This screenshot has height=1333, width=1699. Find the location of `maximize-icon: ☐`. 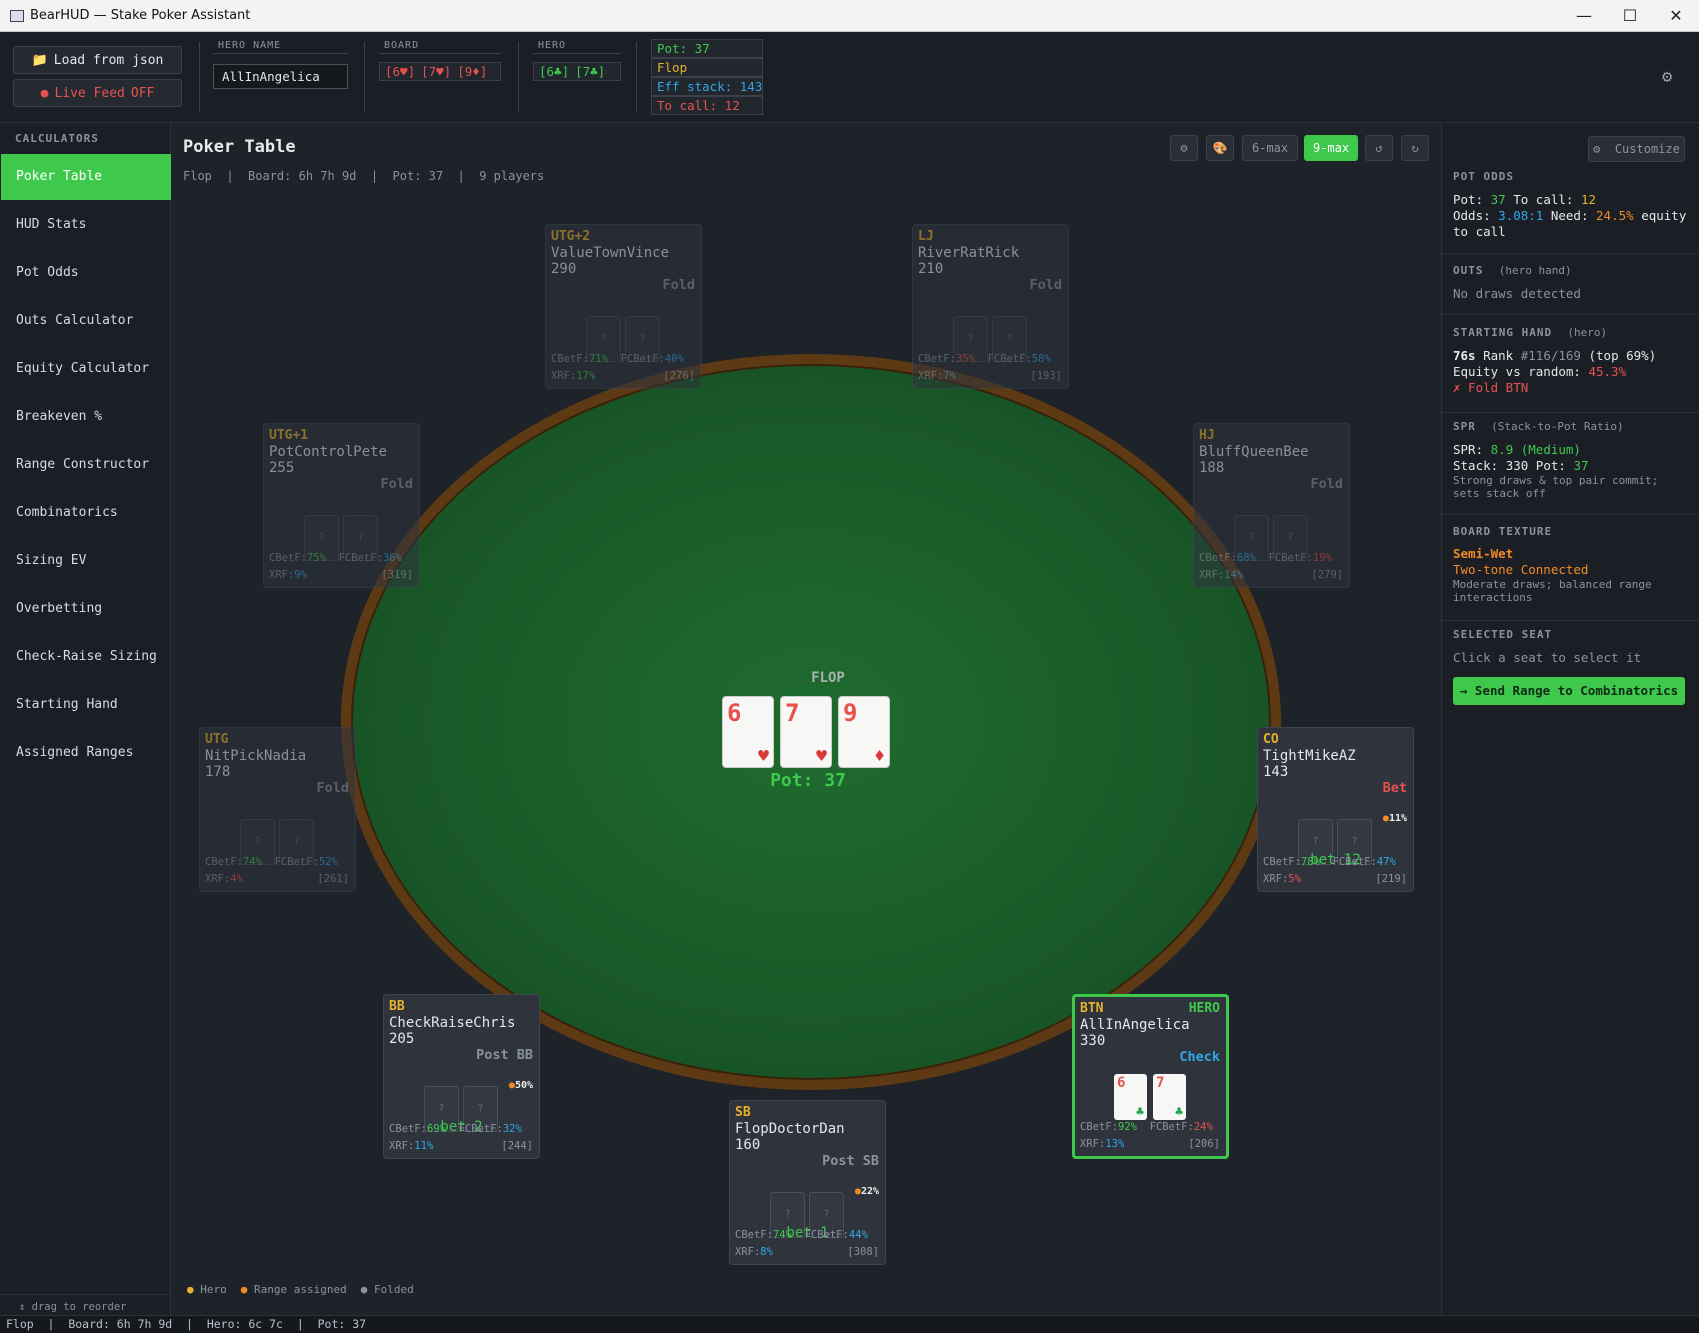

maximize-icon: ☐ is located at coordinates (1630, 16).